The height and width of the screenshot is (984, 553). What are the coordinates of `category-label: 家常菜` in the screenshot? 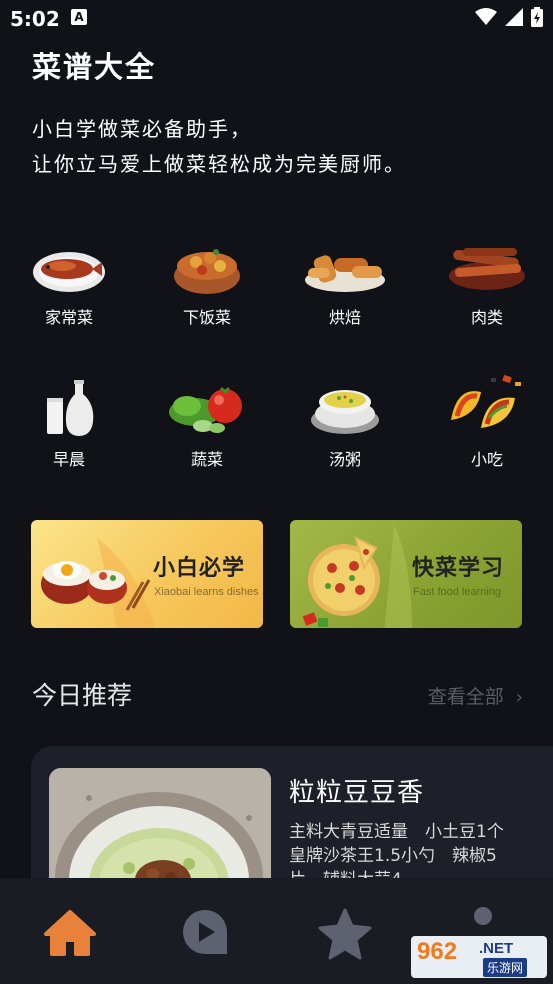 It's located at (68, 317).